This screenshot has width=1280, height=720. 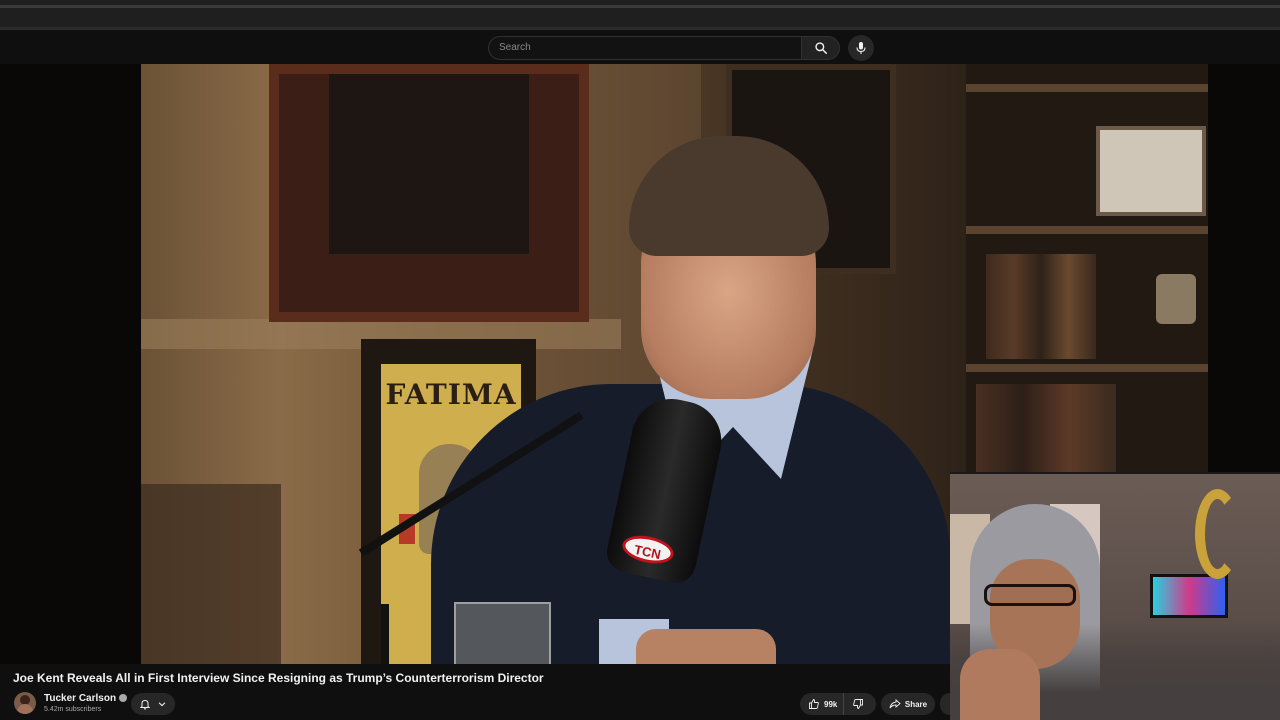 I want to click on search-icon, so click(x=820, y=48).